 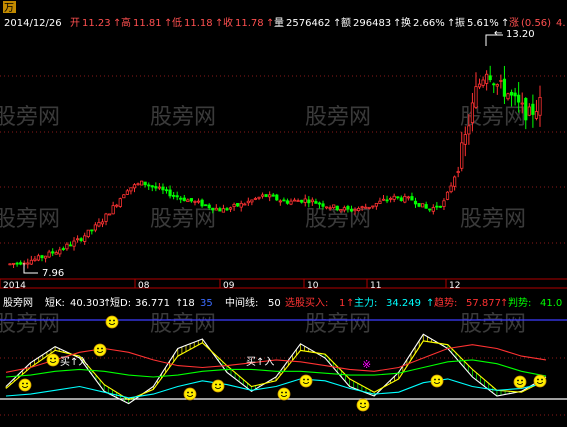 What do you see at coordinates (14, 286) in the screenshot?
I see `month-label: 2014` at bounding box center [14, 286].